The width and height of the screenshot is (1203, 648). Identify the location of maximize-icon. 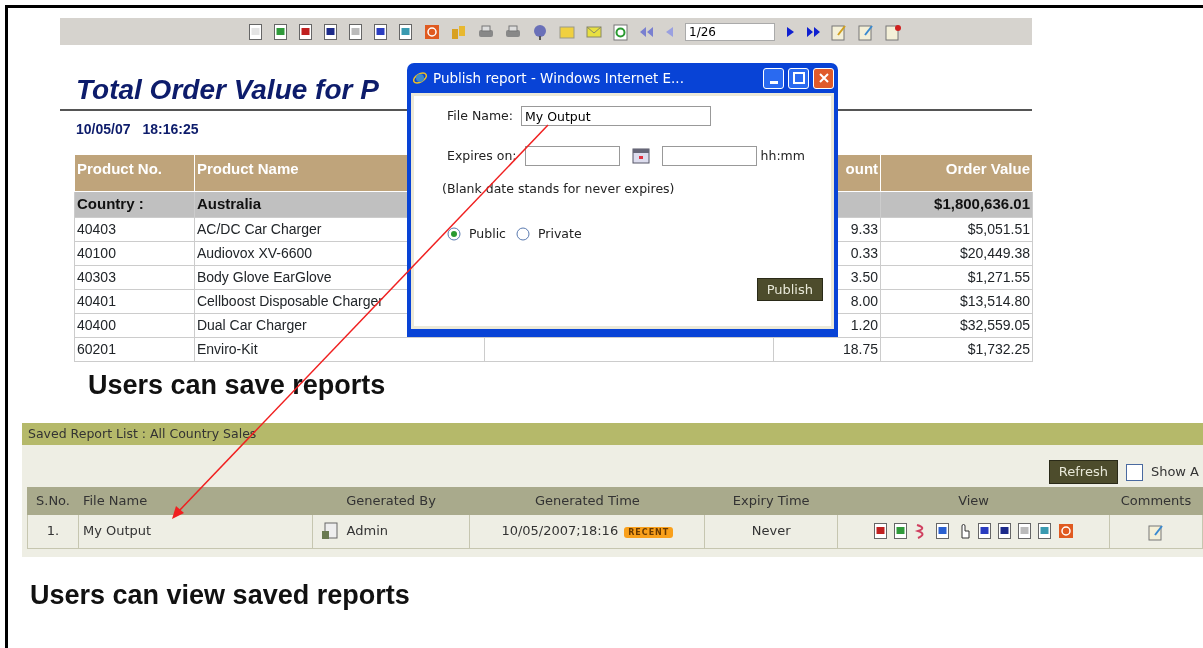
(798, 78).